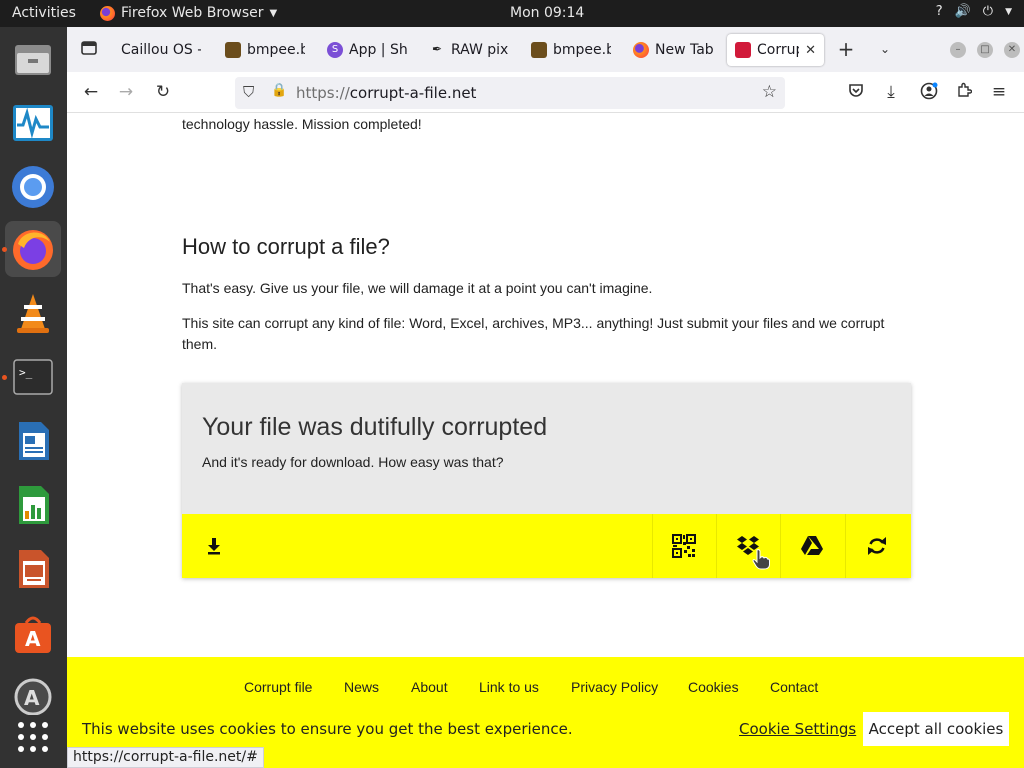  What do you see at coordinates (999, 92) in the screenshot?
I see `hamburger-menu-icon: ≡` at bounding box center [999, 92].